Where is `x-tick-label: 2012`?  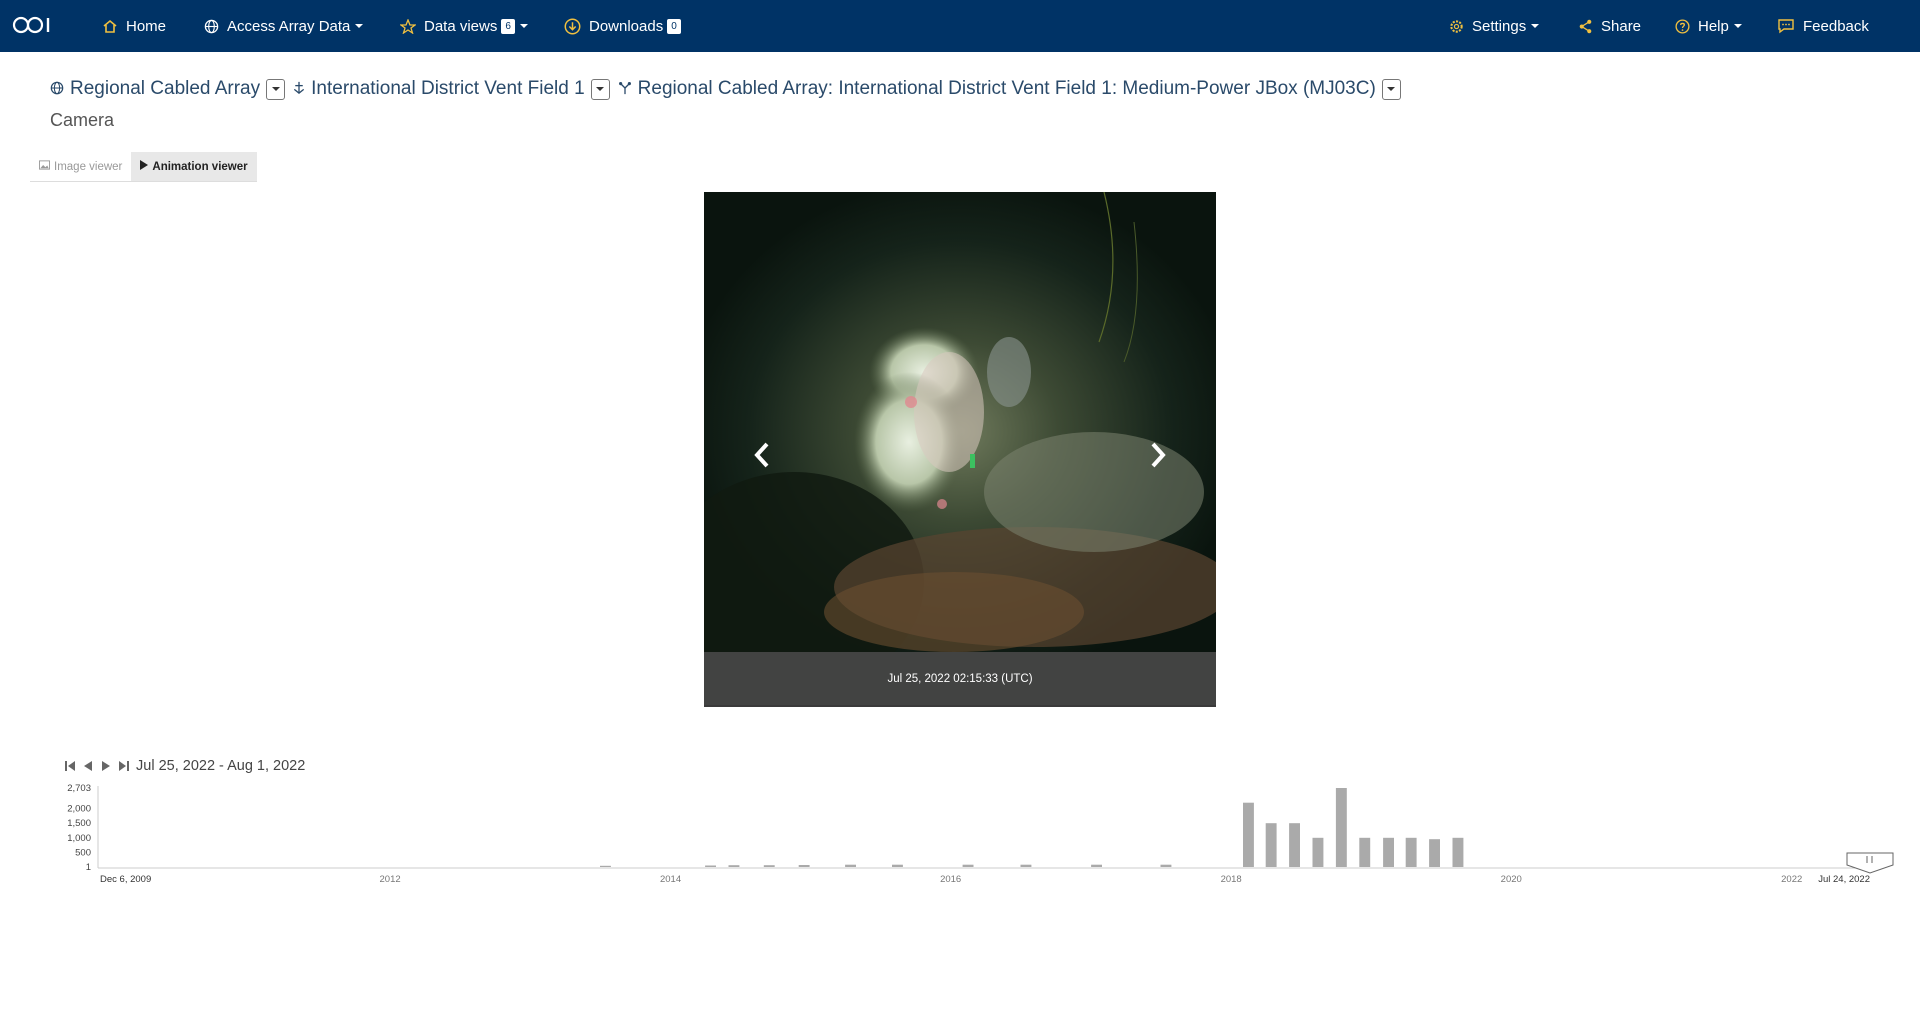
x-tick-label: 2012 is located at coordinates (390, 879).